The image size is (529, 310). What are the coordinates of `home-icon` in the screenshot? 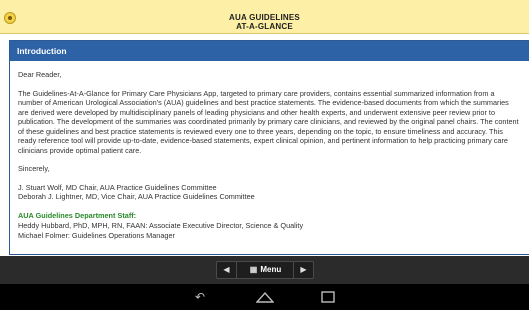 It's located at (265, 297).